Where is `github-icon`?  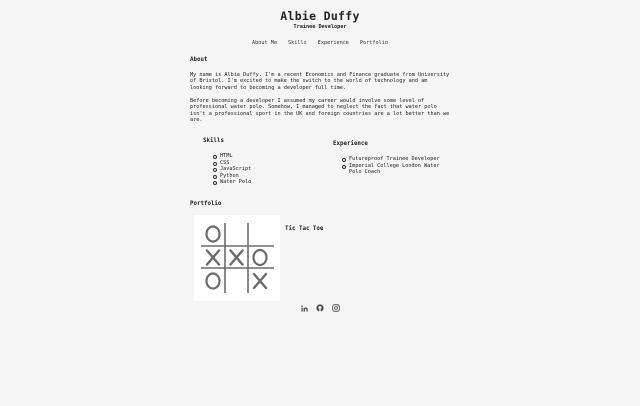
github-icon is located at coordinates (320, 308).